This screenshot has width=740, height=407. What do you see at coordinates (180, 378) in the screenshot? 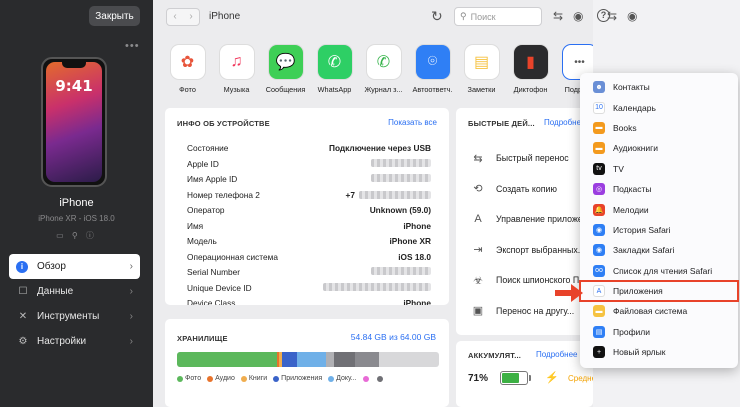
I see `legend-dot` at bounding box center [180, 378].